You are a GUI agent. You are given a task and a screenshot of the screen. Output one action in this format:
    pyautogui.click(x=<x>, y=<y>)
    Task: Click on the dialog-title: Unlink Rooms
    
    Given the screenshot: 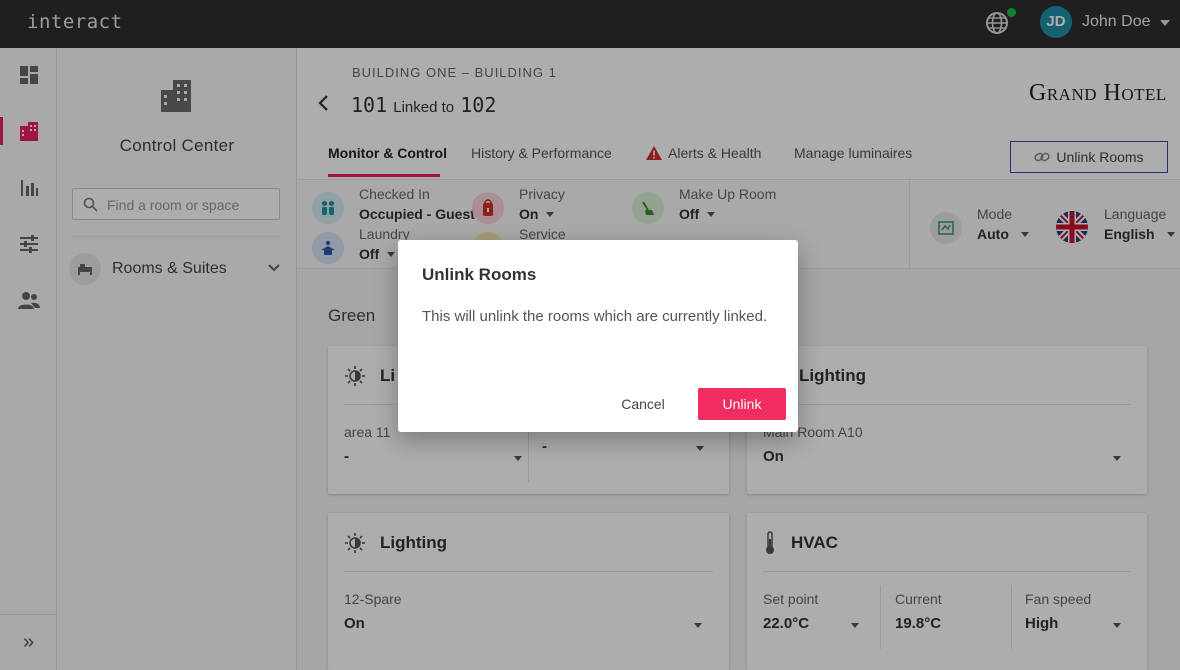 What is the action you would take?
    pyautogui.click(x=479, y=274)
    